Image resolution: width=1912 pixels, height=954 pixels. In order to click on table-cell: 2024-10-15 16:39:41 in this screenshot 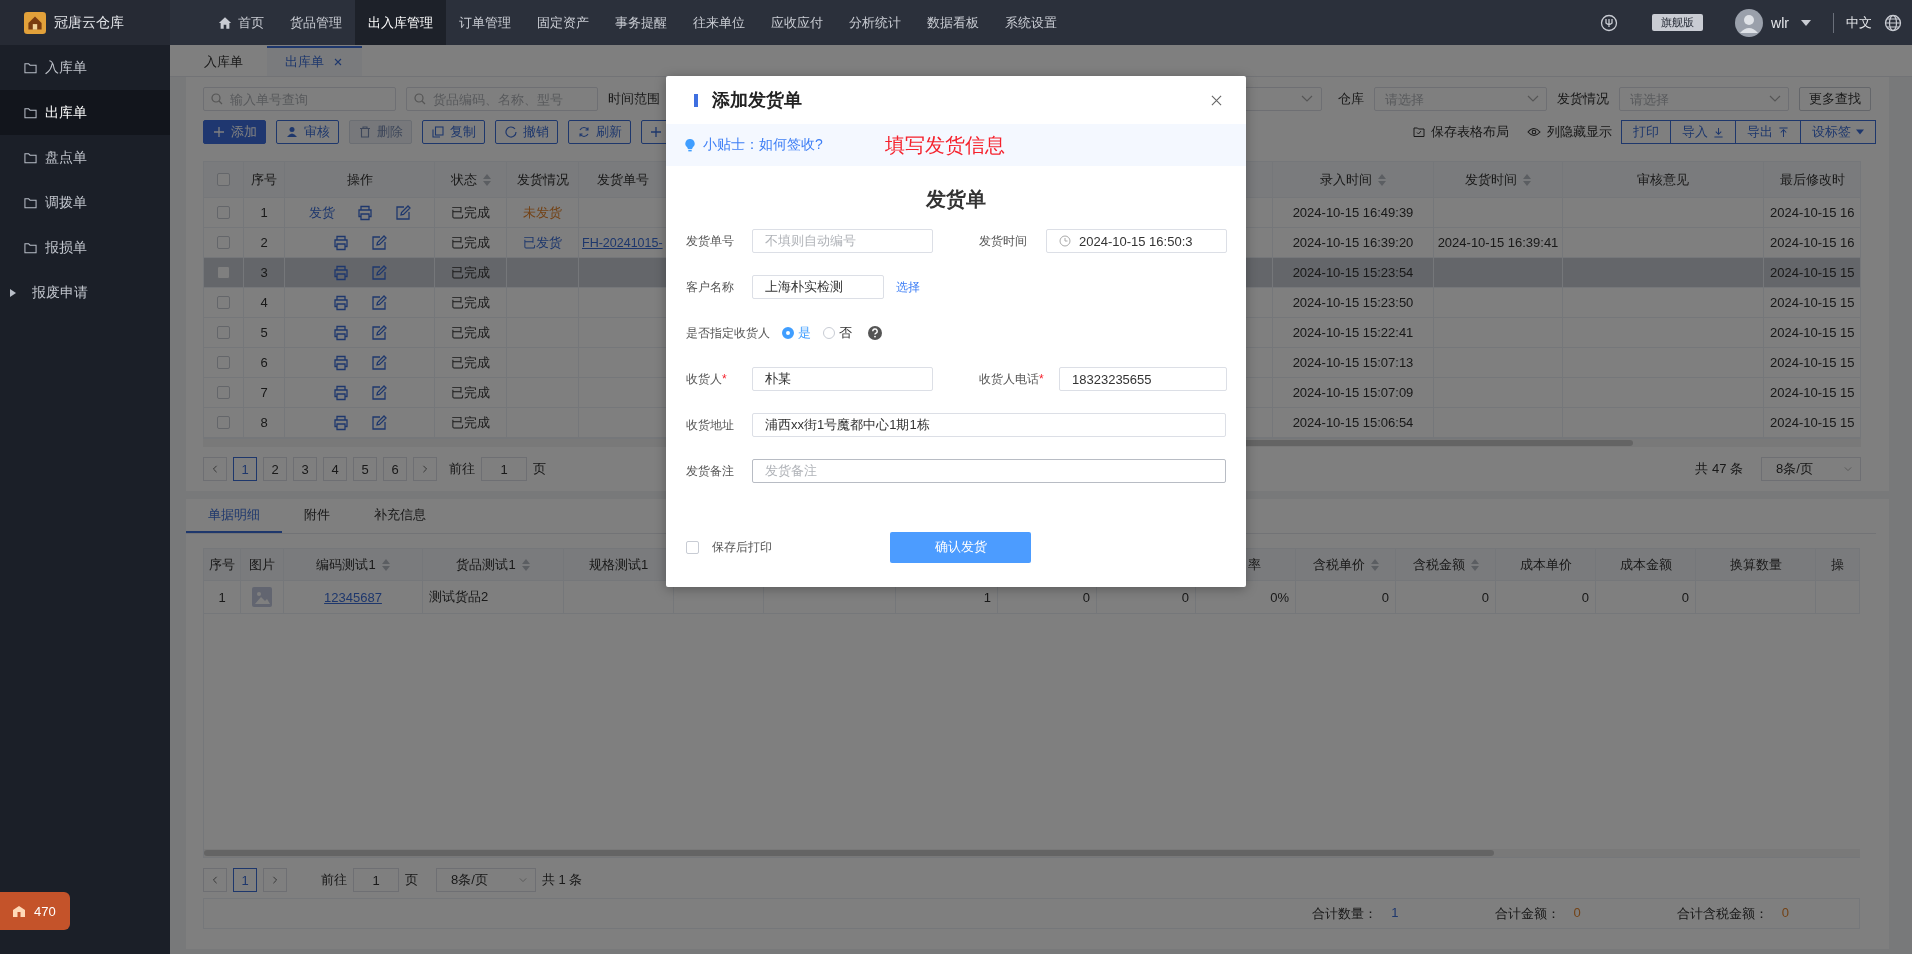, I will do `click(1498, 242)`.